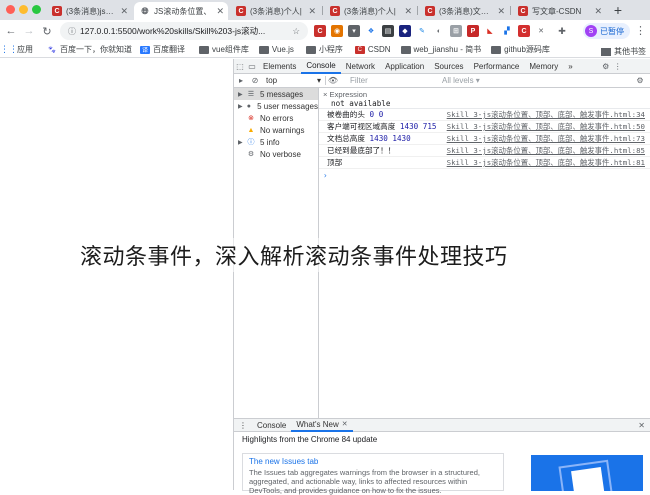  Describe the element at coordinates (11, 31) in the screenshot. I see `back-icon: ←` at that location.